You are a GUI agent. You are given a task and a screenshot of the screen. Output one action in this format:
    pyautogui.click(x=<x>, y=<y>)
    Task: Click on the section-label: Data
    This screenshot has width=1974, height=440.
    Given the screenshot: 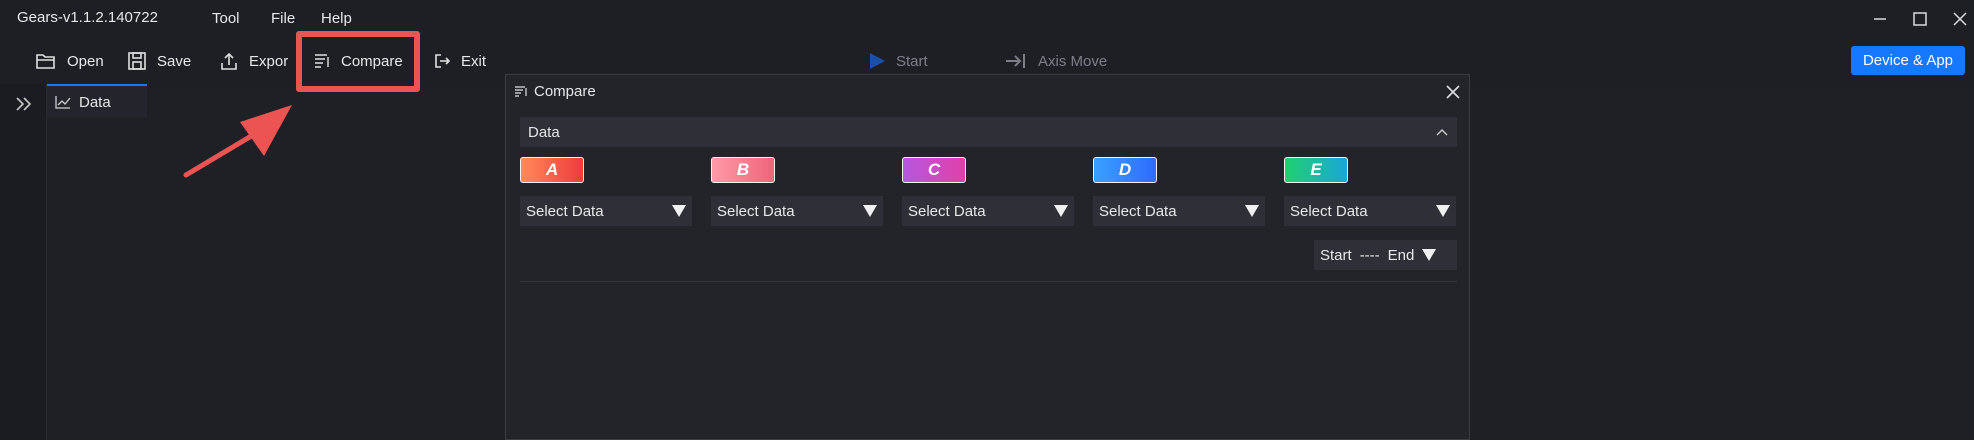 What is the action you would take?
    pyautogui.click(x=544, y=132)
    